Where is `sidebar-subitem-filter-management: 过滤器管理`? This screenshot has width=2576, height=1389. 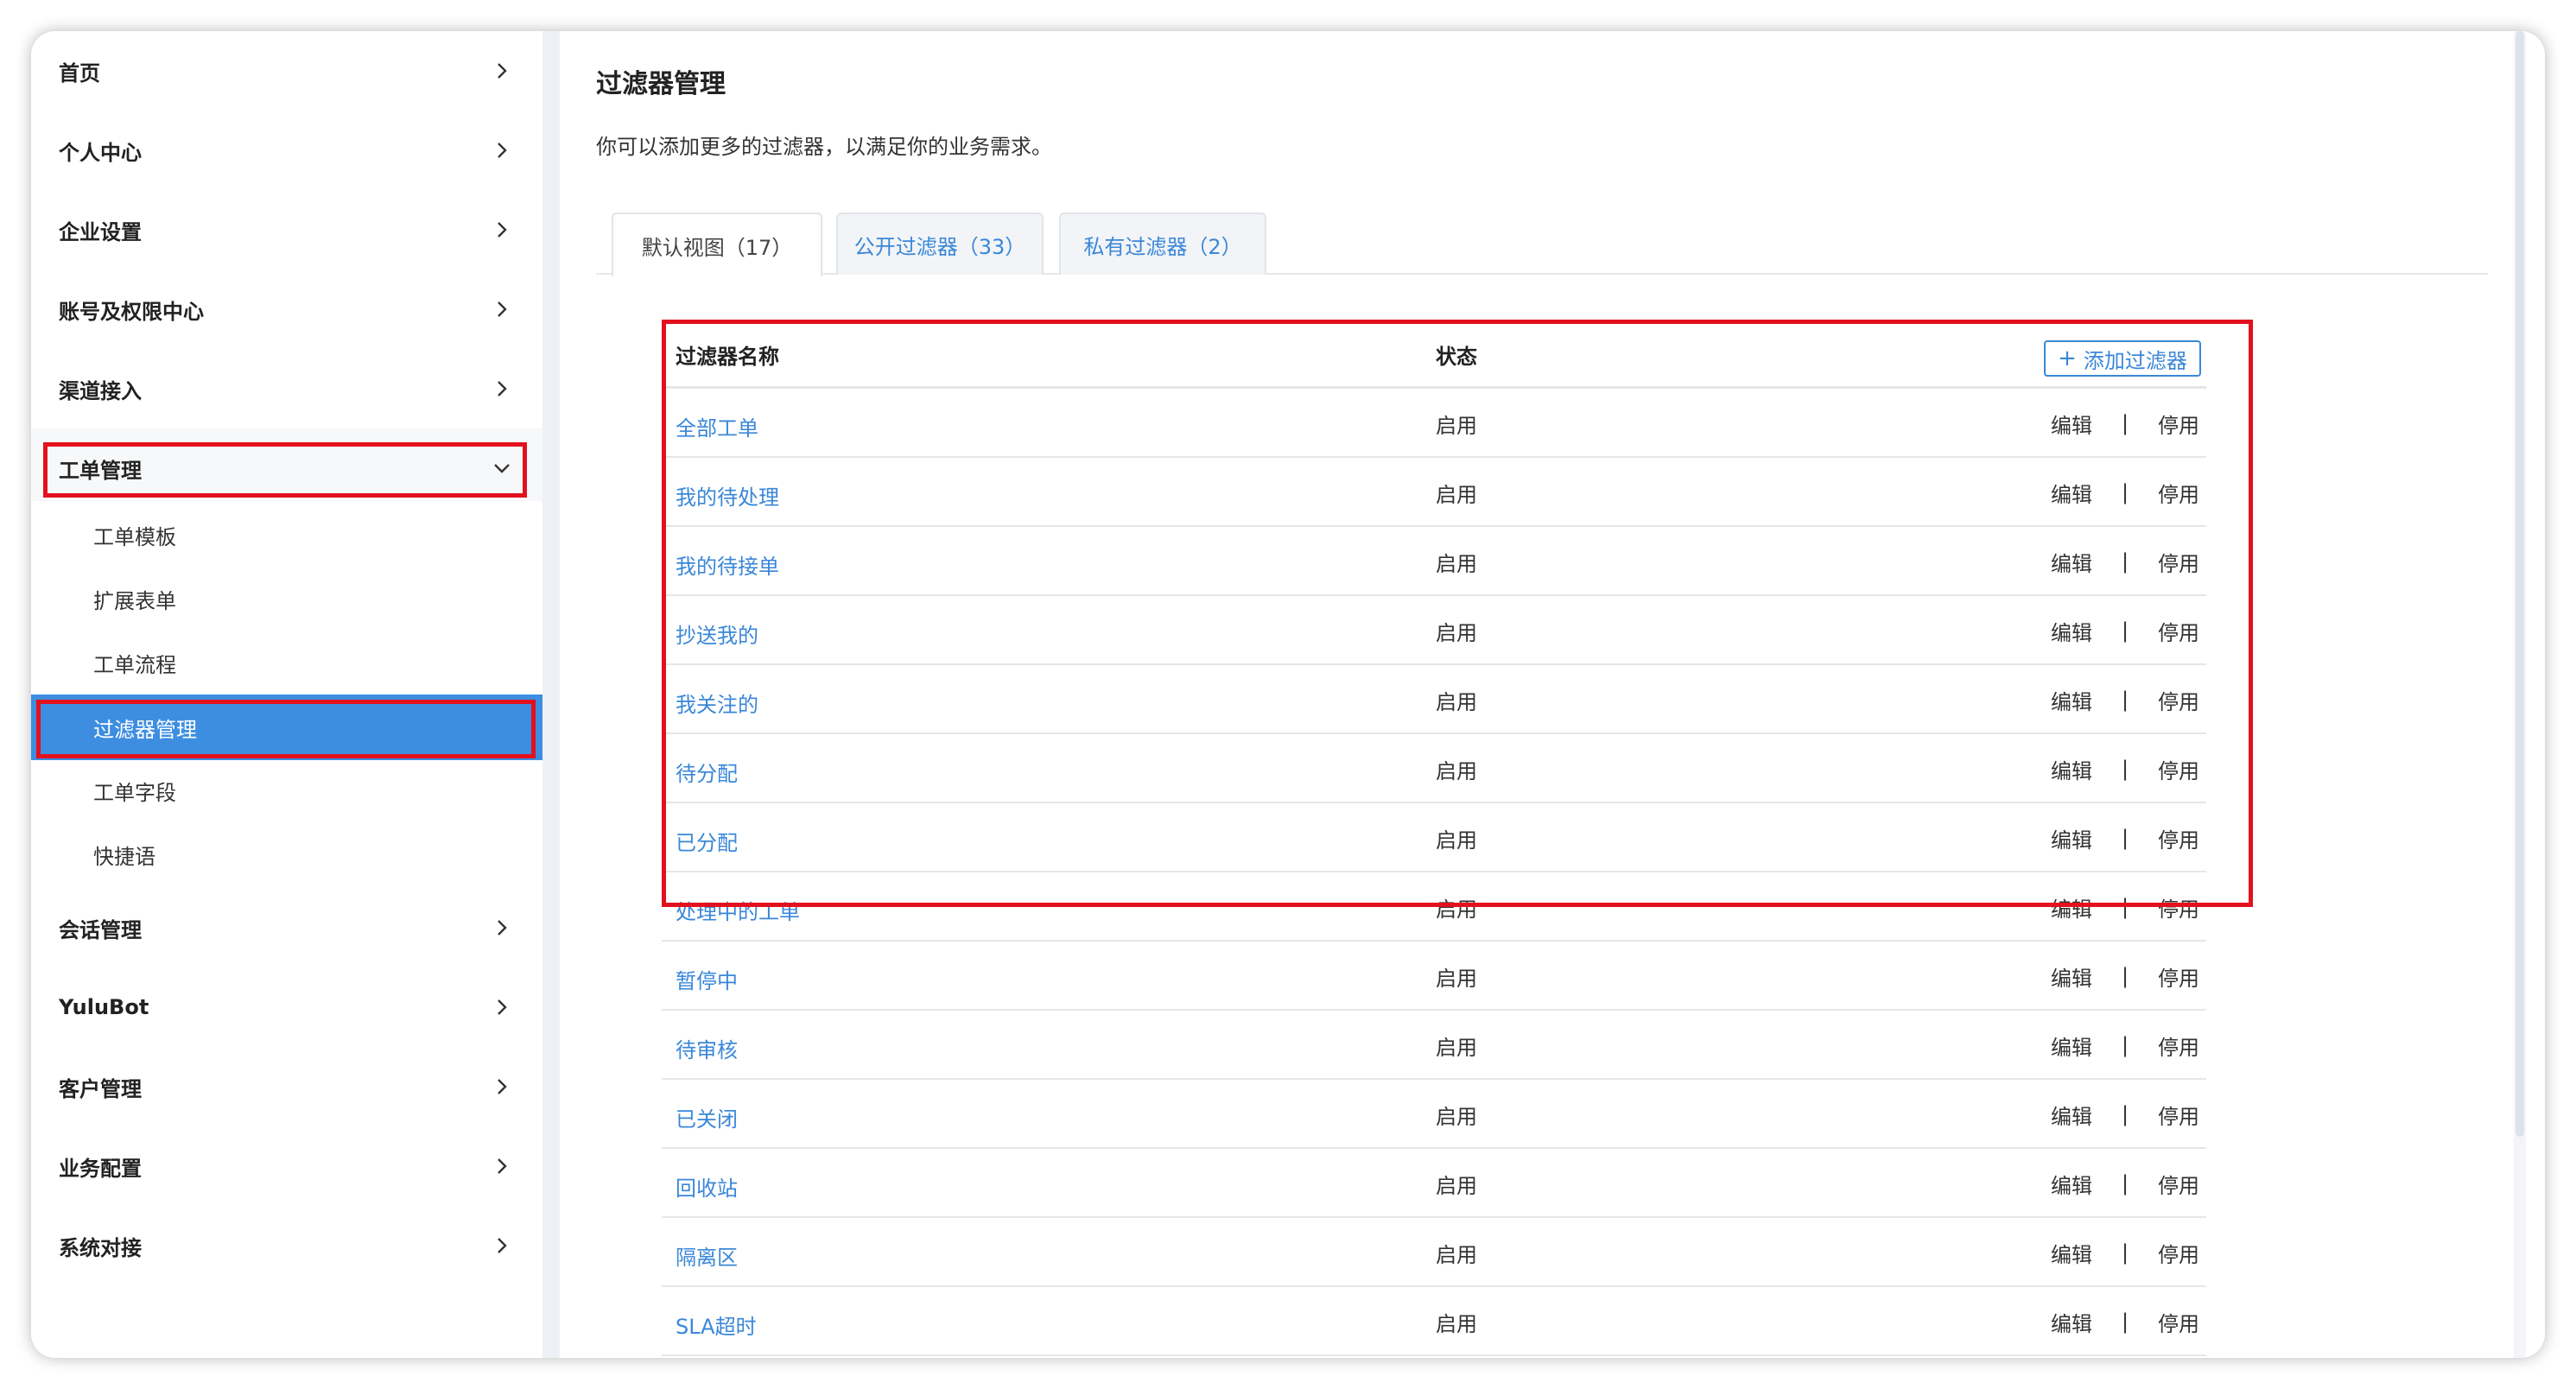 sidebar-subitem-filter-management: 过滤器管理 is located at coordinates (286, 727).